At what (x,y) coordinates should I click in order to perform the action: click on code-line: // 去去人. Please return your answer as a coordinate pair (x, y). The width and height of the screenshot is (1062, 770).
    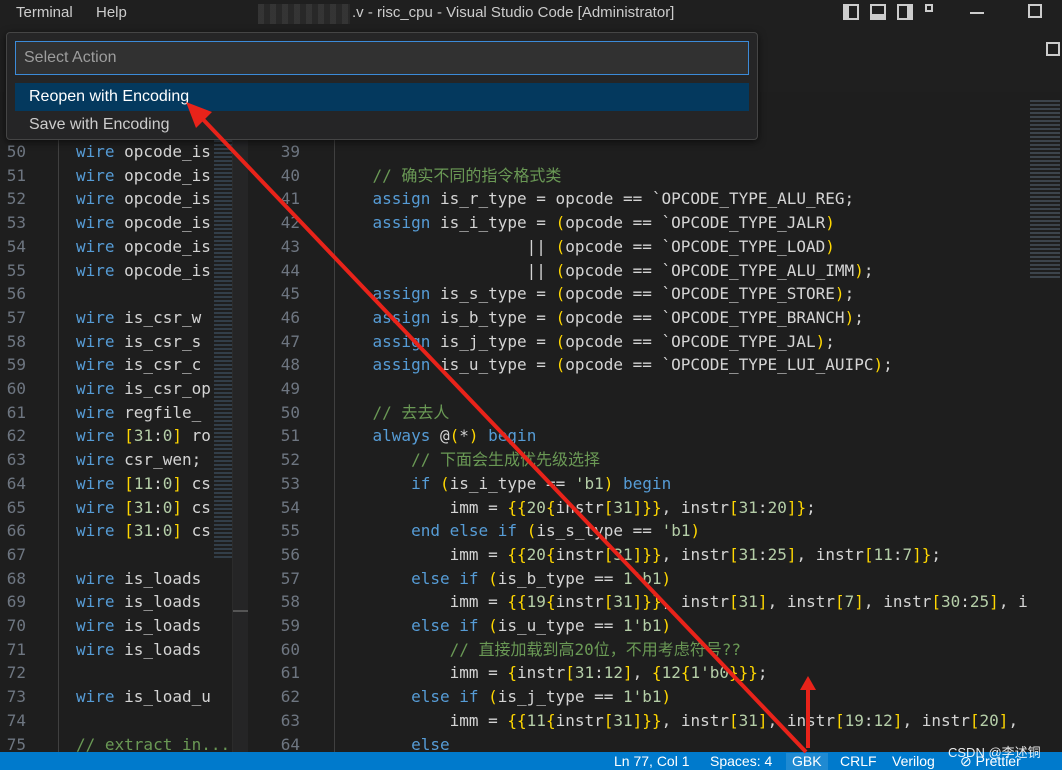
    Looking at the image, I should click on (392, 412).